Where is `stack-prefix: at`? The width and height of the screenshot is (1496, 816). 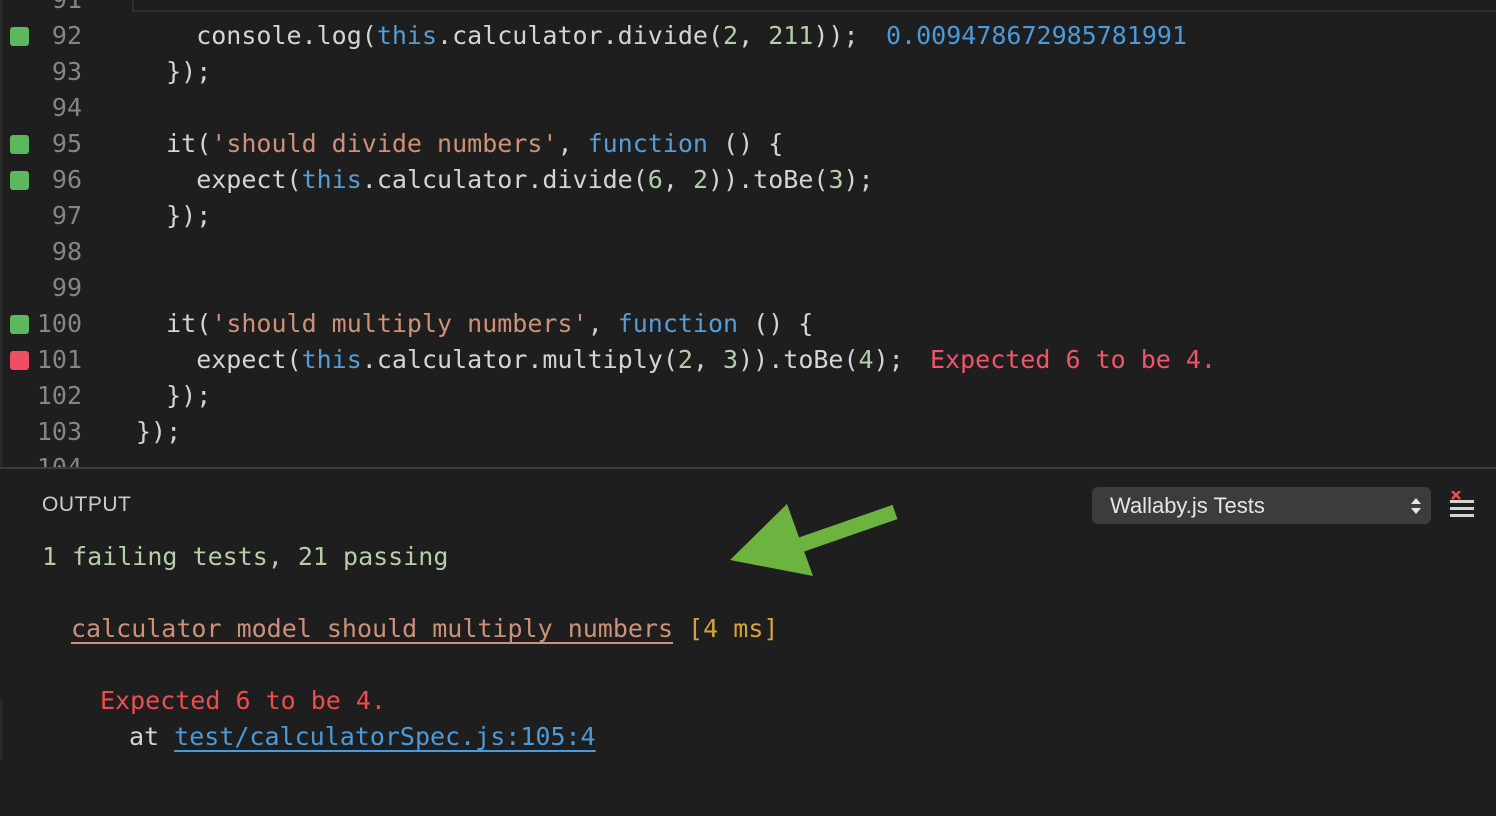 stack-prefix: at is located at coordinates (152, 736).